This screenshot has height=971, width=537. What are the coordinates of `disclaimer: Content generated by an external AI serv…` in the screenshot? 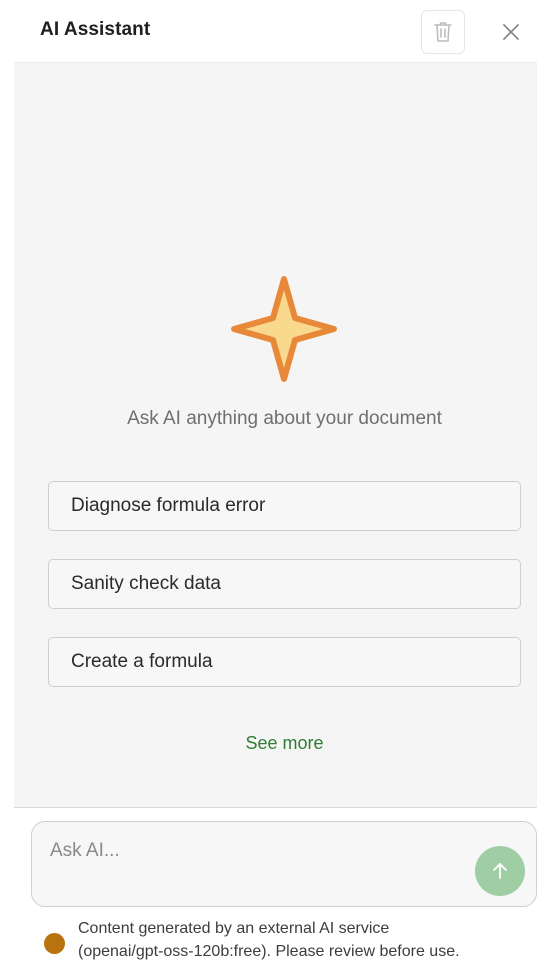 It's located at (307, 940).